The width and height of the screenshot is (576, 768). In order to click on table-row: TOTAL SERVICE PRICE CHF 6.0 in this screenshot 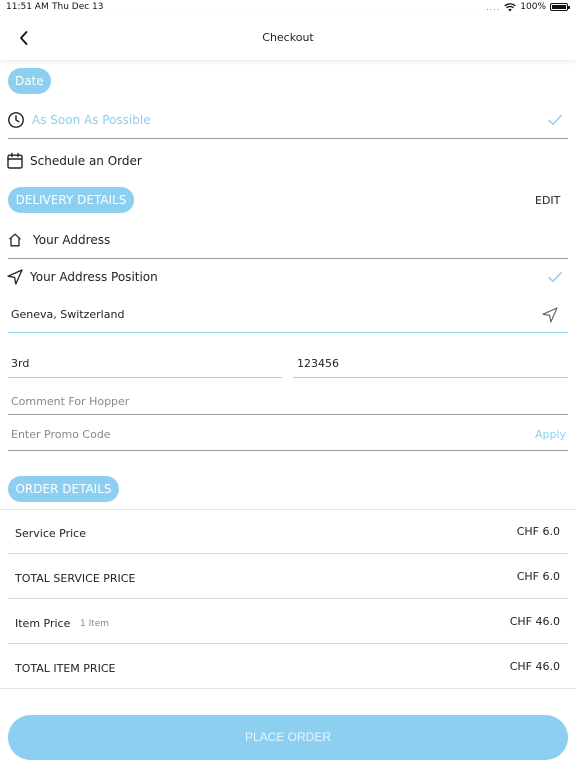, I will do `click(288, 576)`.